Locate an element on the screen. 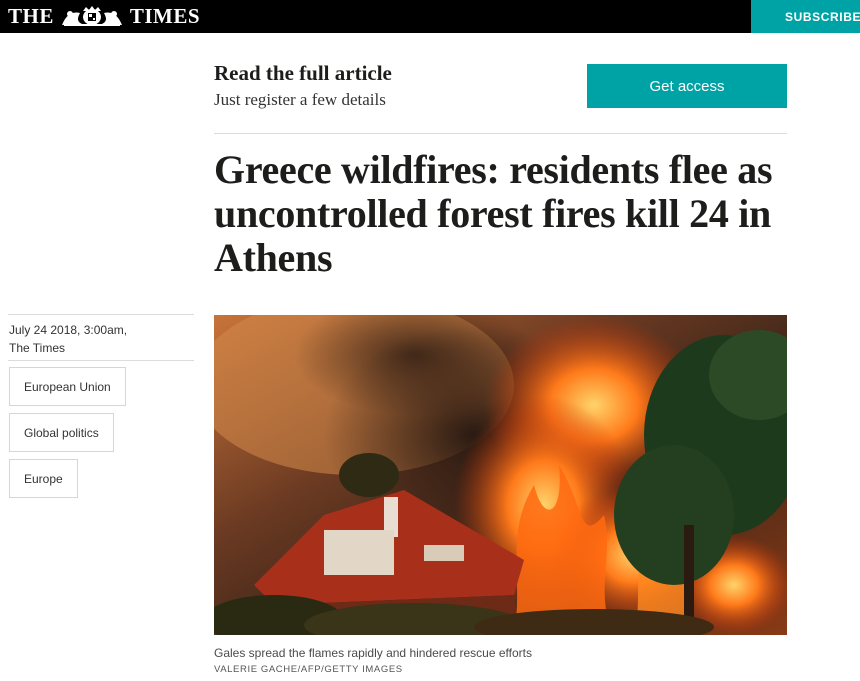  times-logo: THE TIMES is located at coordinates (104, 16).